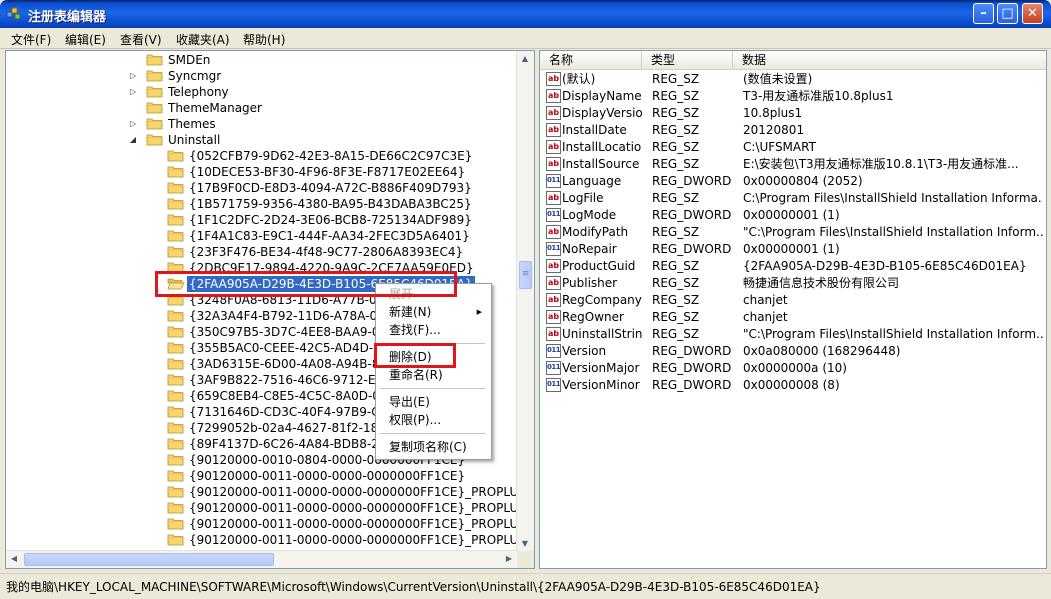 This screenshot has height=599, width=1051. Describe the element at coordinates (793, 368) in the screenshot. I see `list-row: 011 VersionMajor REG_DWORD 0x0000000a (10)` at that location.